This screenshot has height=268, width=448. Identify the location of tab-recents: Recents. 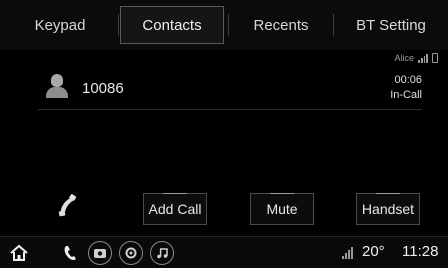
(281, 25).